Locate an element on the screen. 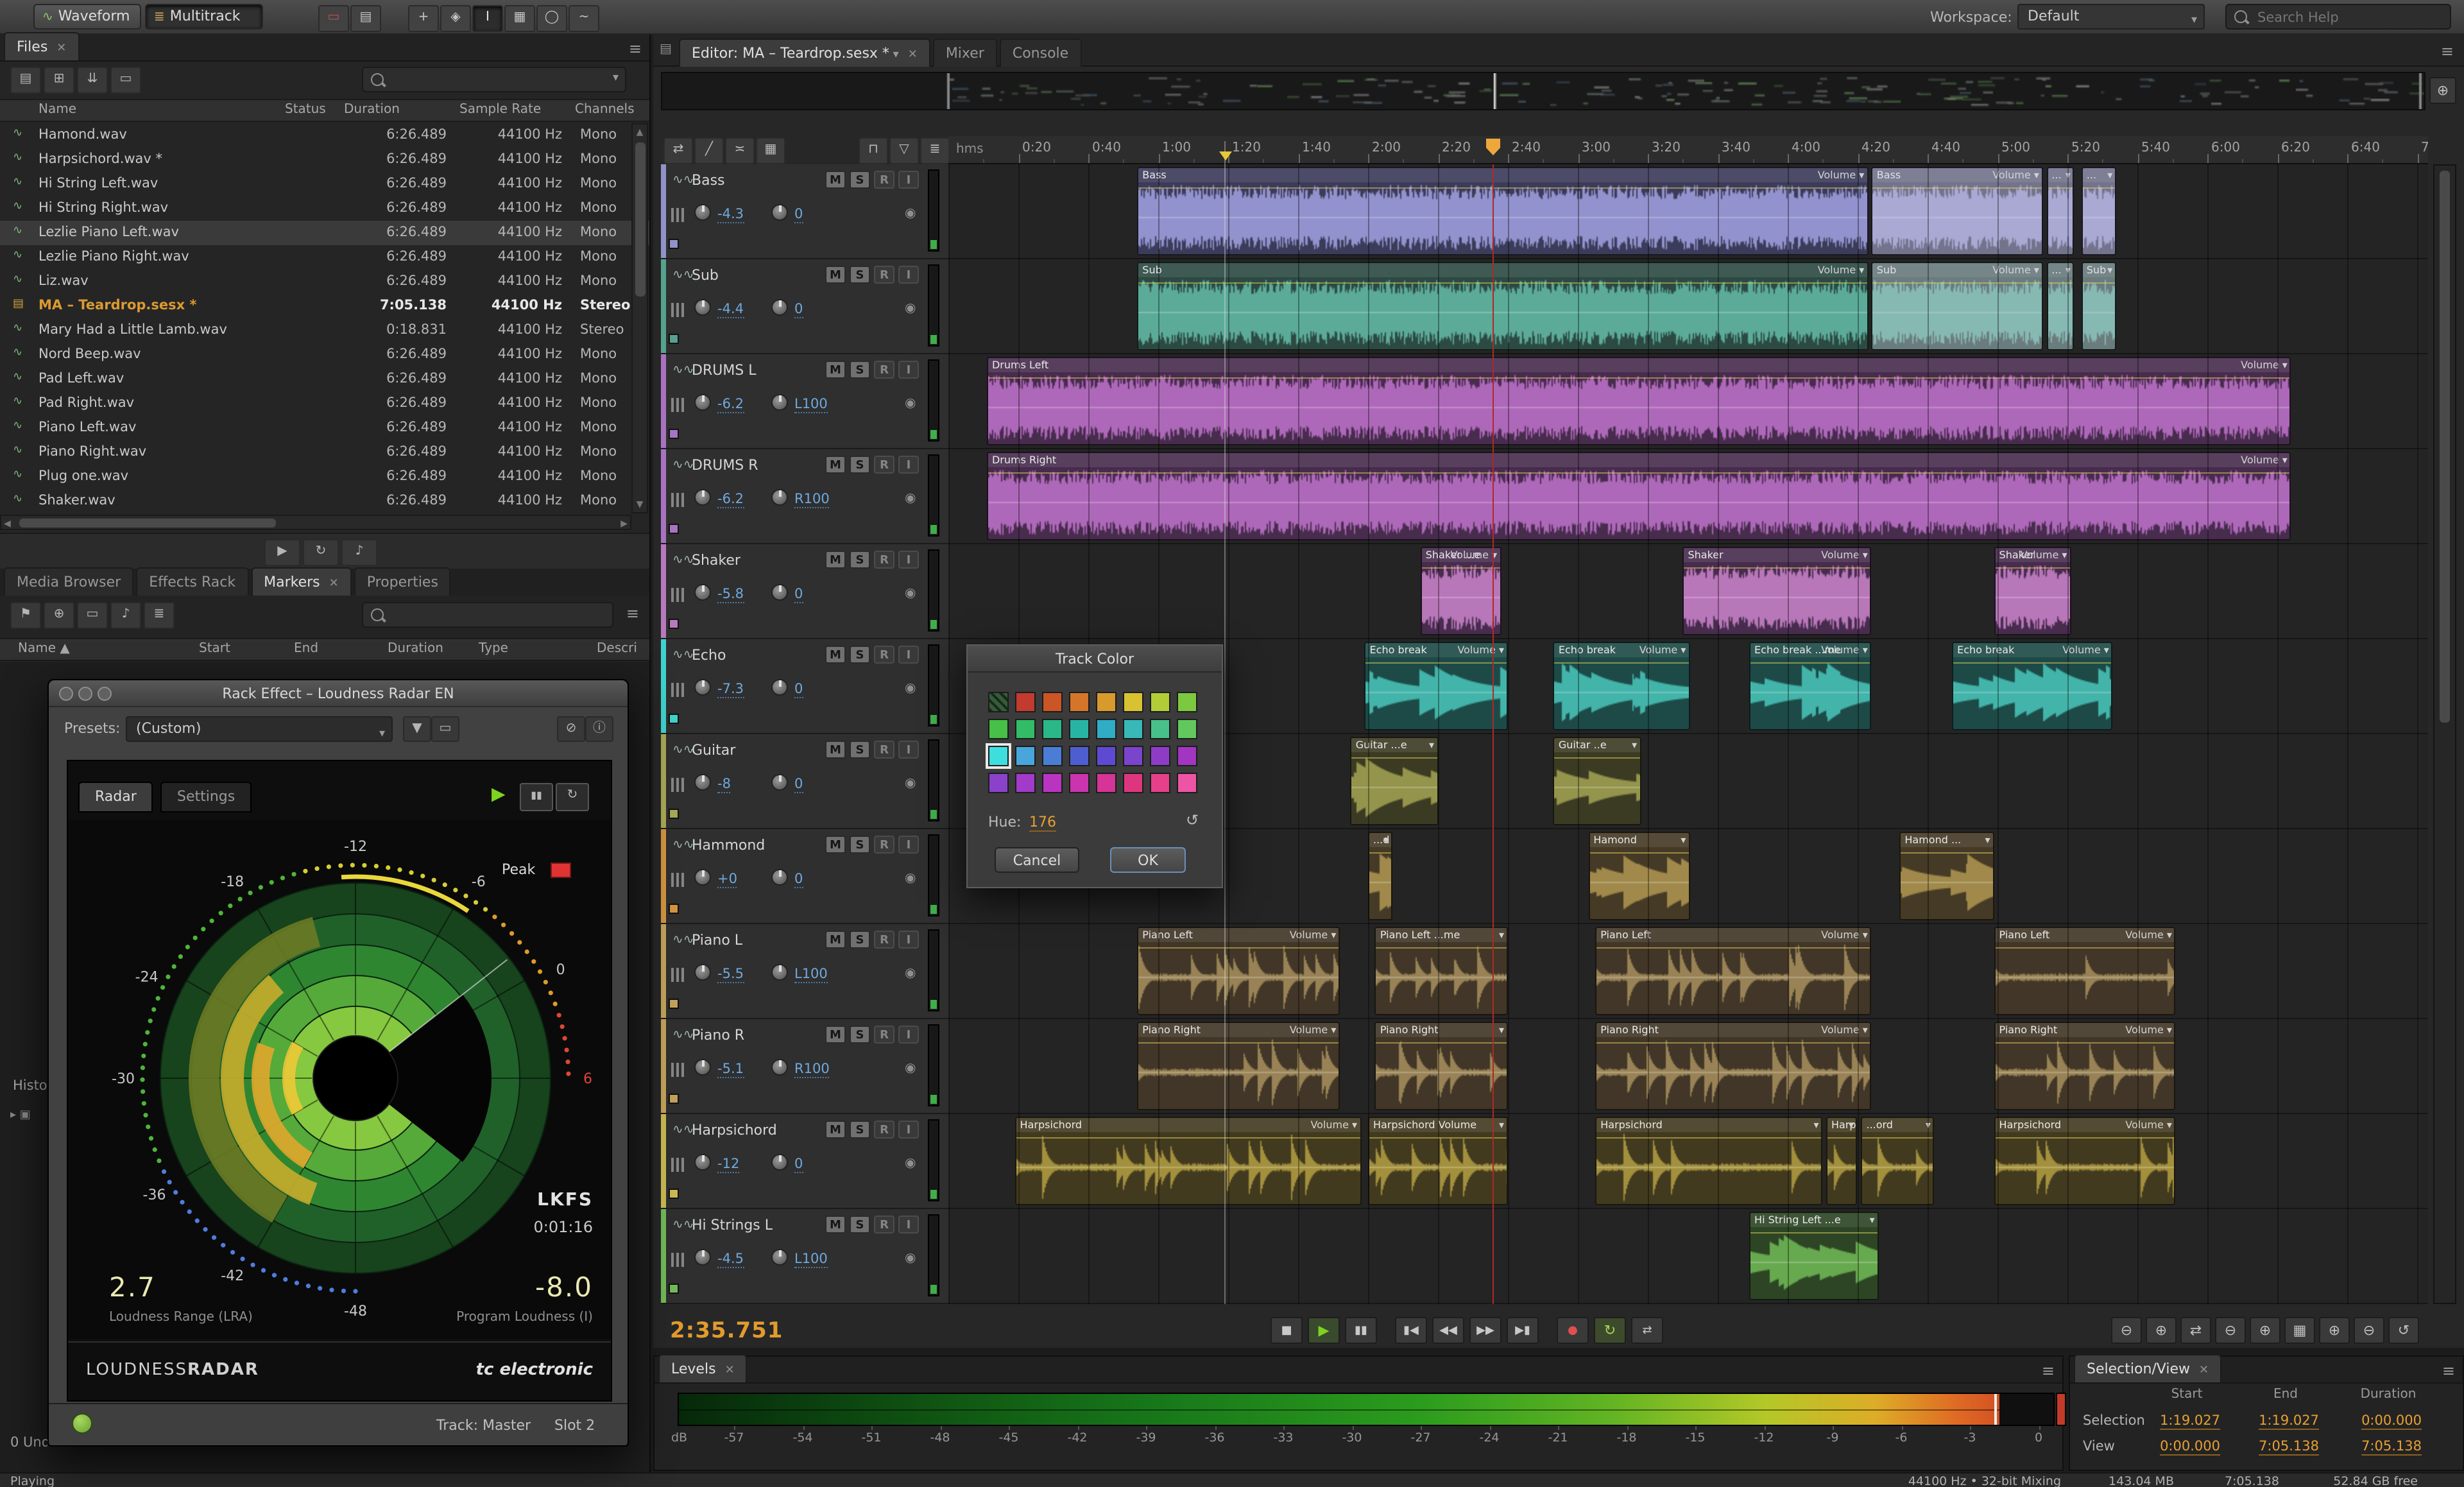 The image size is (2464, 1487). track-lane-bass: Bass Volume ▾ Bass Volume ▾... ▾... ▾ is located at coordinates (1688, 211).